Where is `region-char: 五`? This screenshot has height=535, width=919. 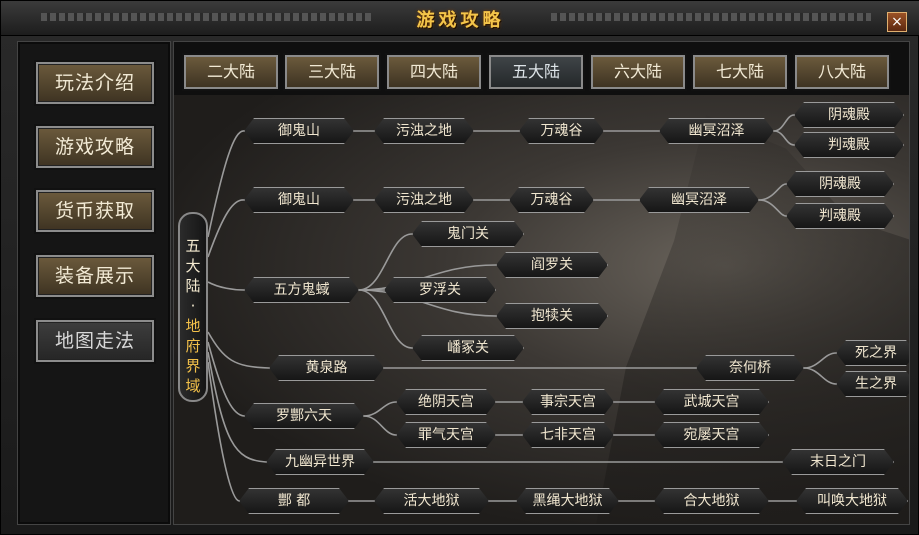
region-char: 五 is located at coordinates (193, 246).